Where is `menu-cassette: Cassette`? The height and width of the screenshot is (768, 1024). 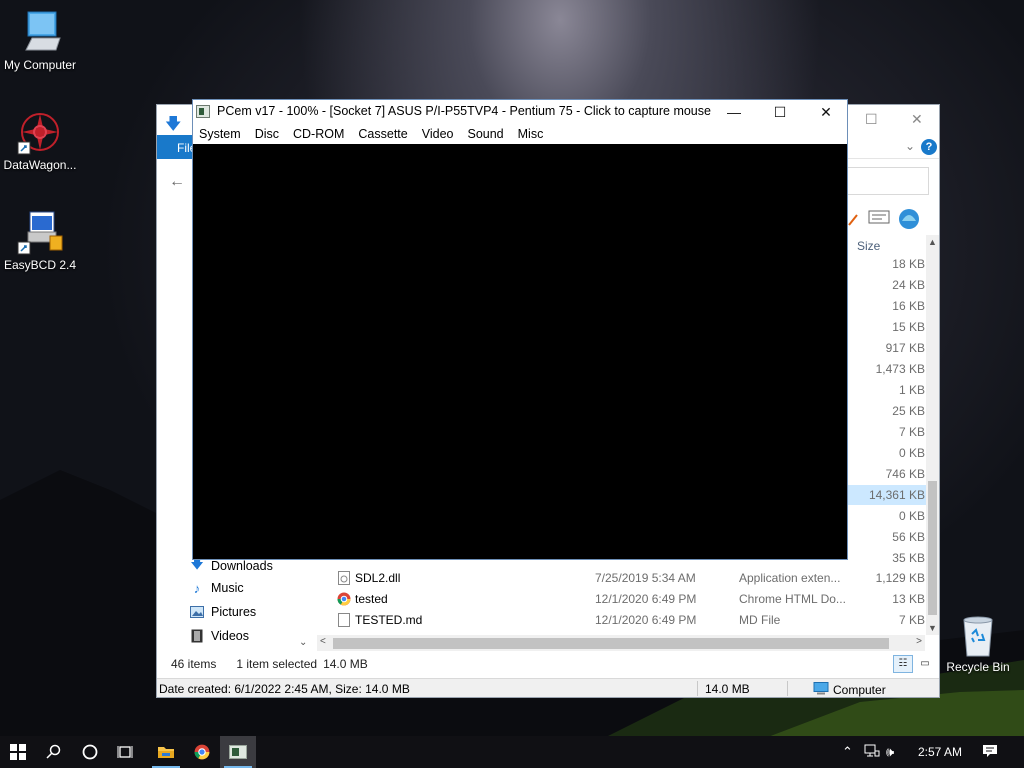
menu-cassette: Cassette is located at coordinates (382, 134).